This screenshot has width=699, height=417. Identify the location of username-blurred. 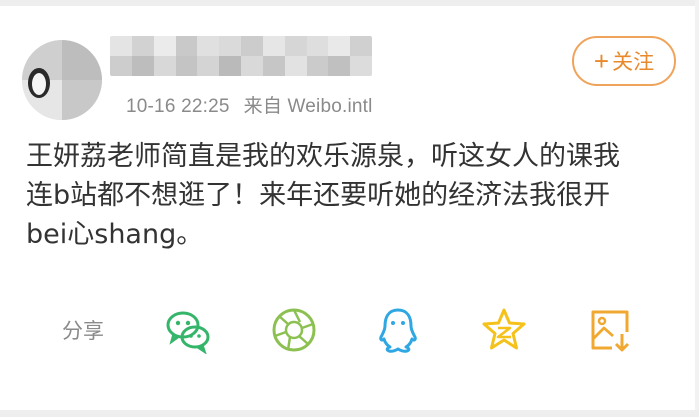
(241, 56).